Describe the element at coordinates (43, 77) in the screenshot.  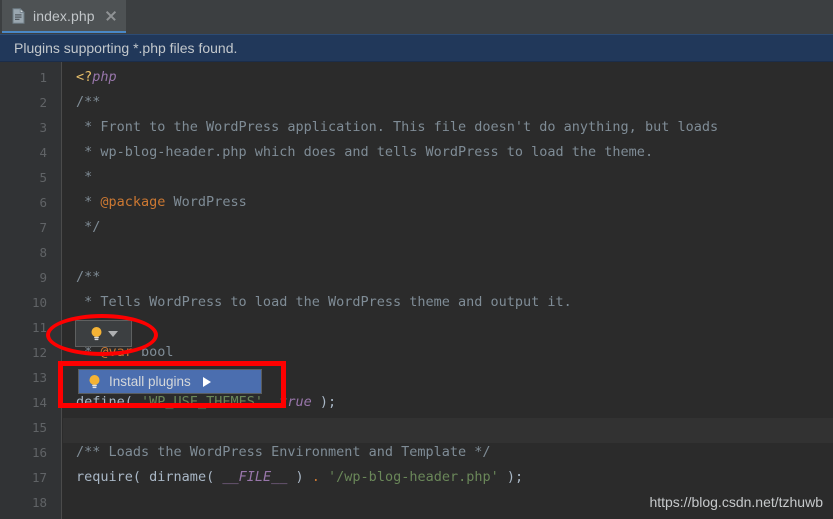
I see `line-number: 1` at that location.